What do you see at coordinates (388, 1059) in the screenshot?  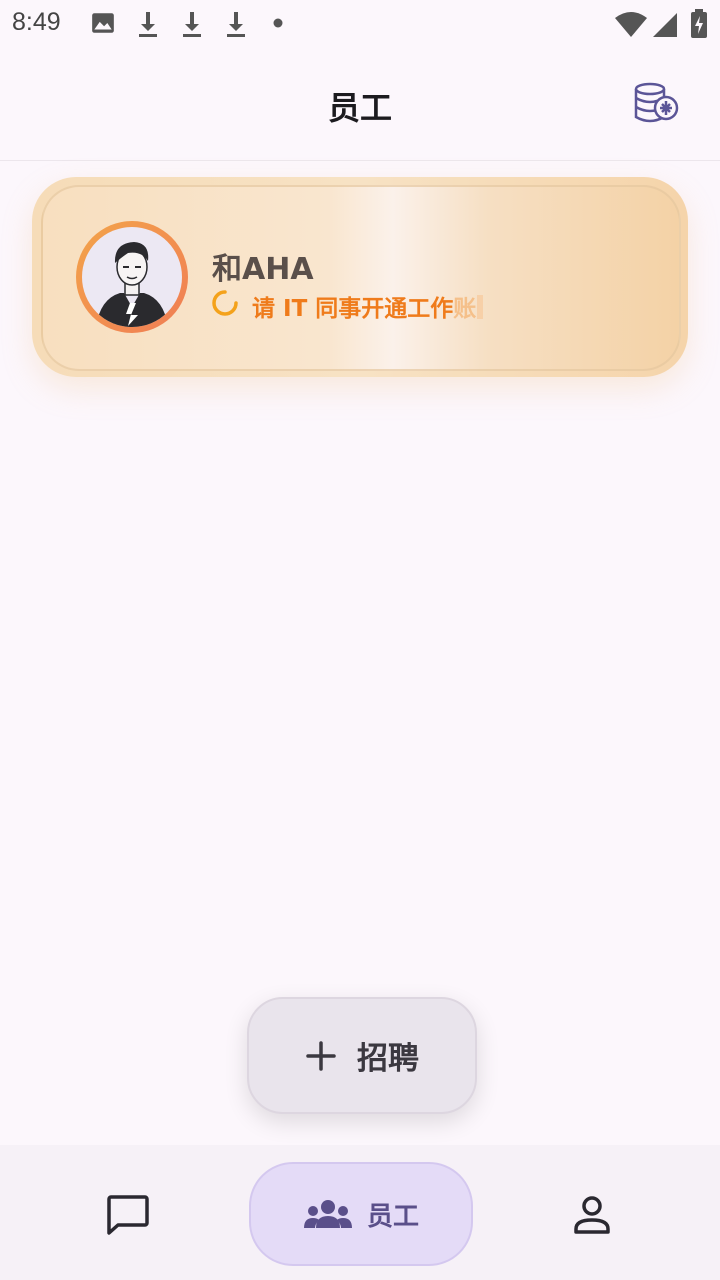 I see `recruit-button-label: 招聘` at bounding box center [388, 1059].